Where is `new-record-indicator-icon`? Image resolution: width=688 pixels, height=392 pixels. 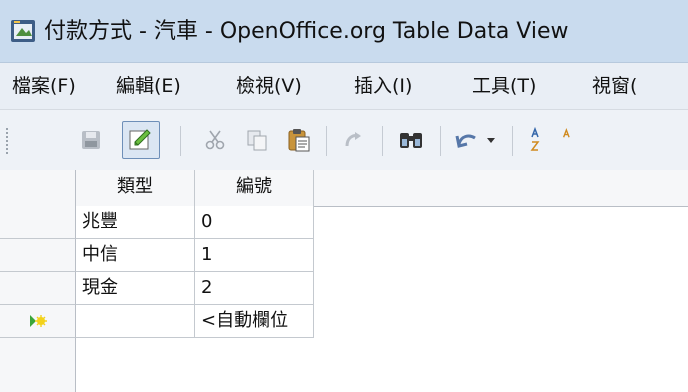
new-record-indicator-icon is located at coordinates (38, 321).